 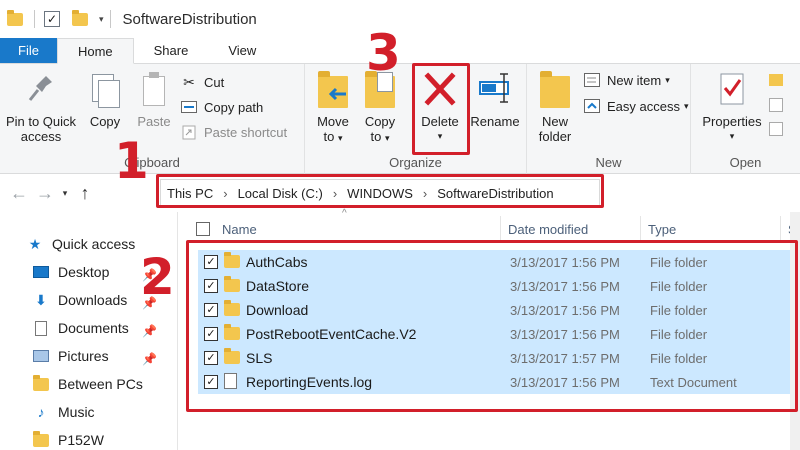 I want to click on easy-access-icon, so click(x=592, y=106).